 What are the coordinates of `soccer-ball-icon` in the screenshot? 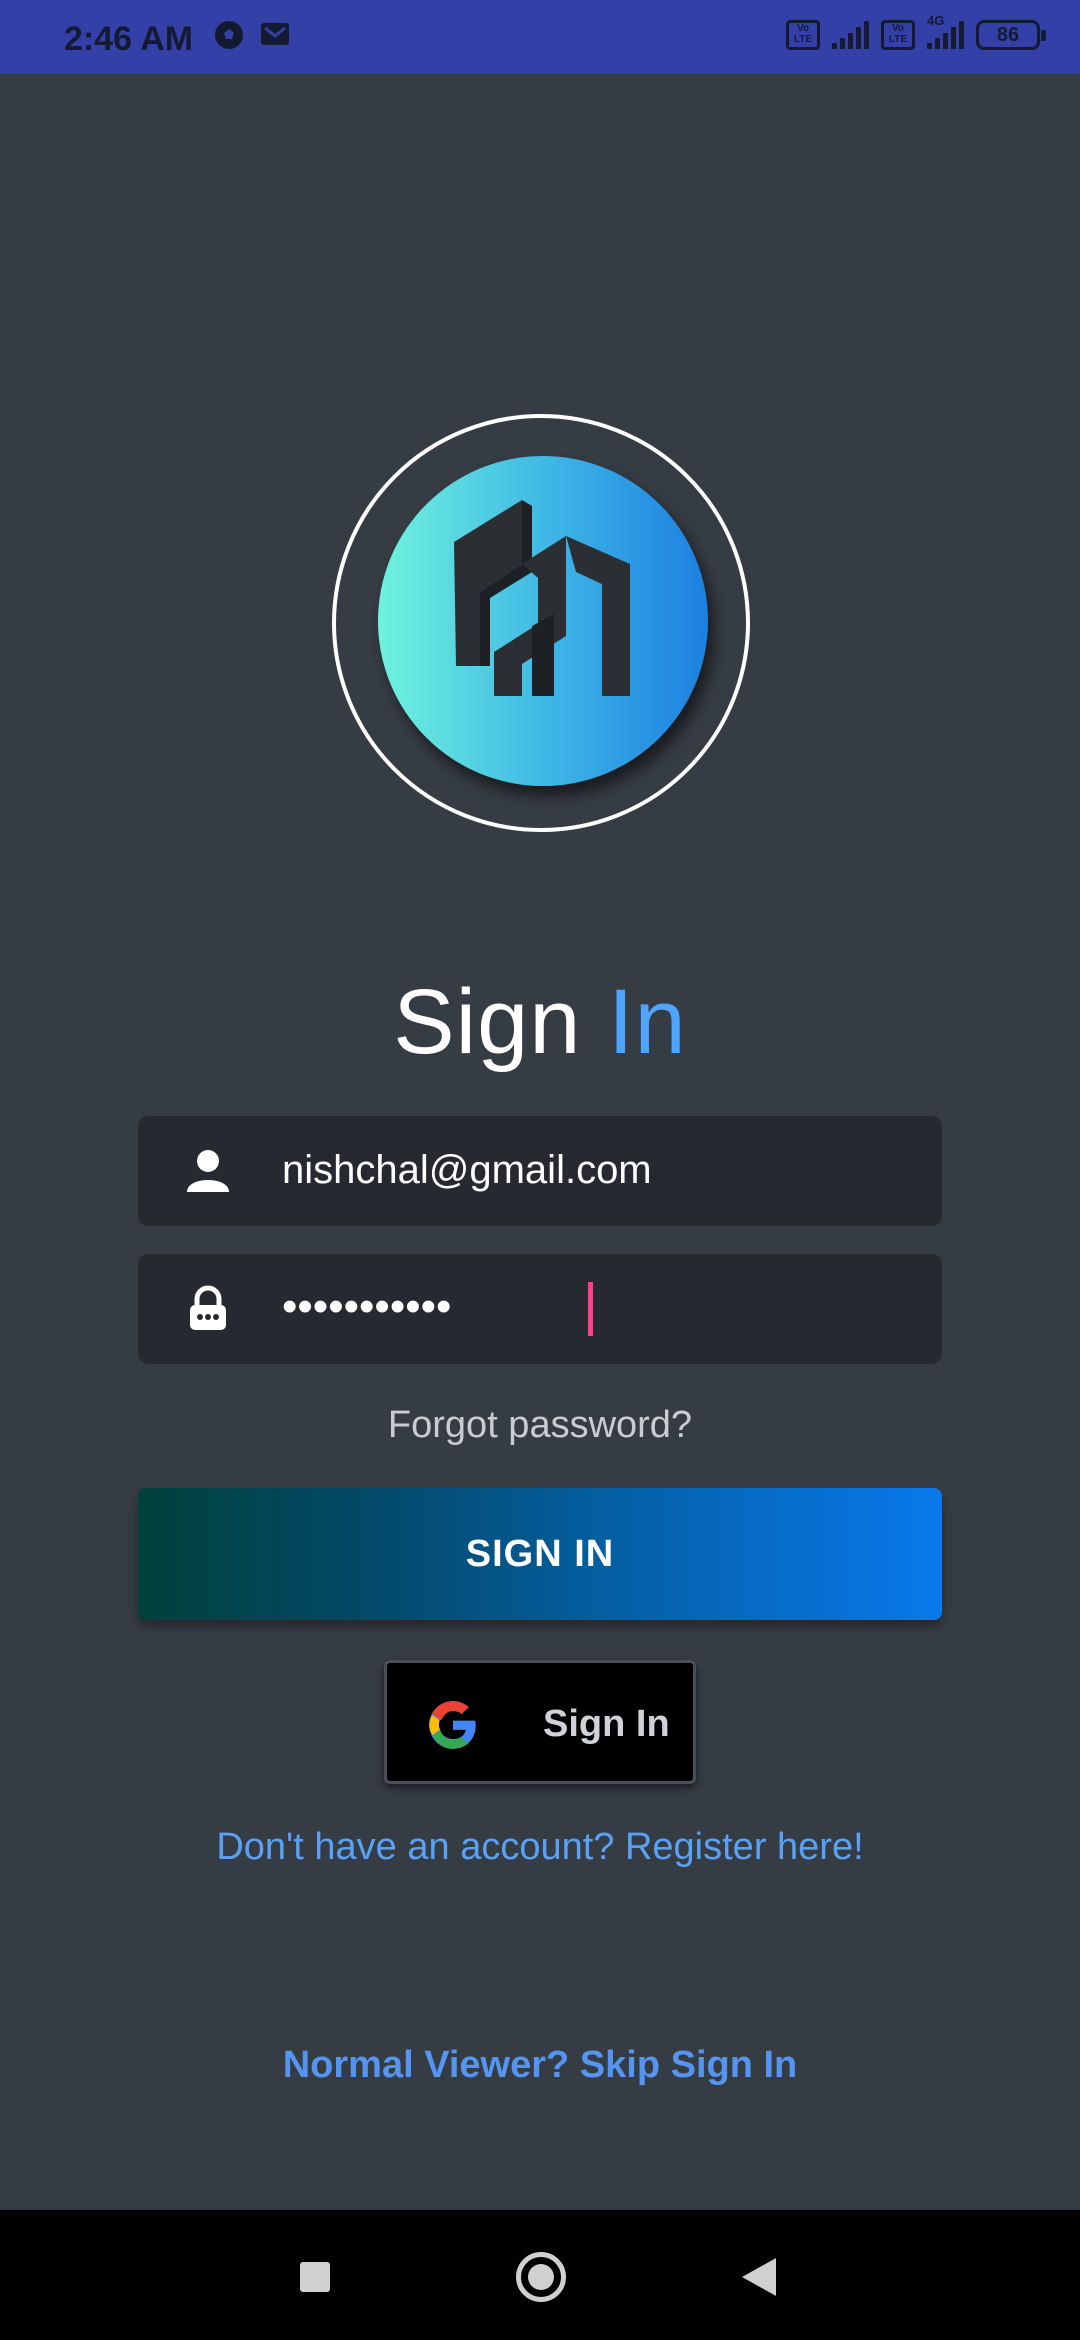 It's located at (229, 35).